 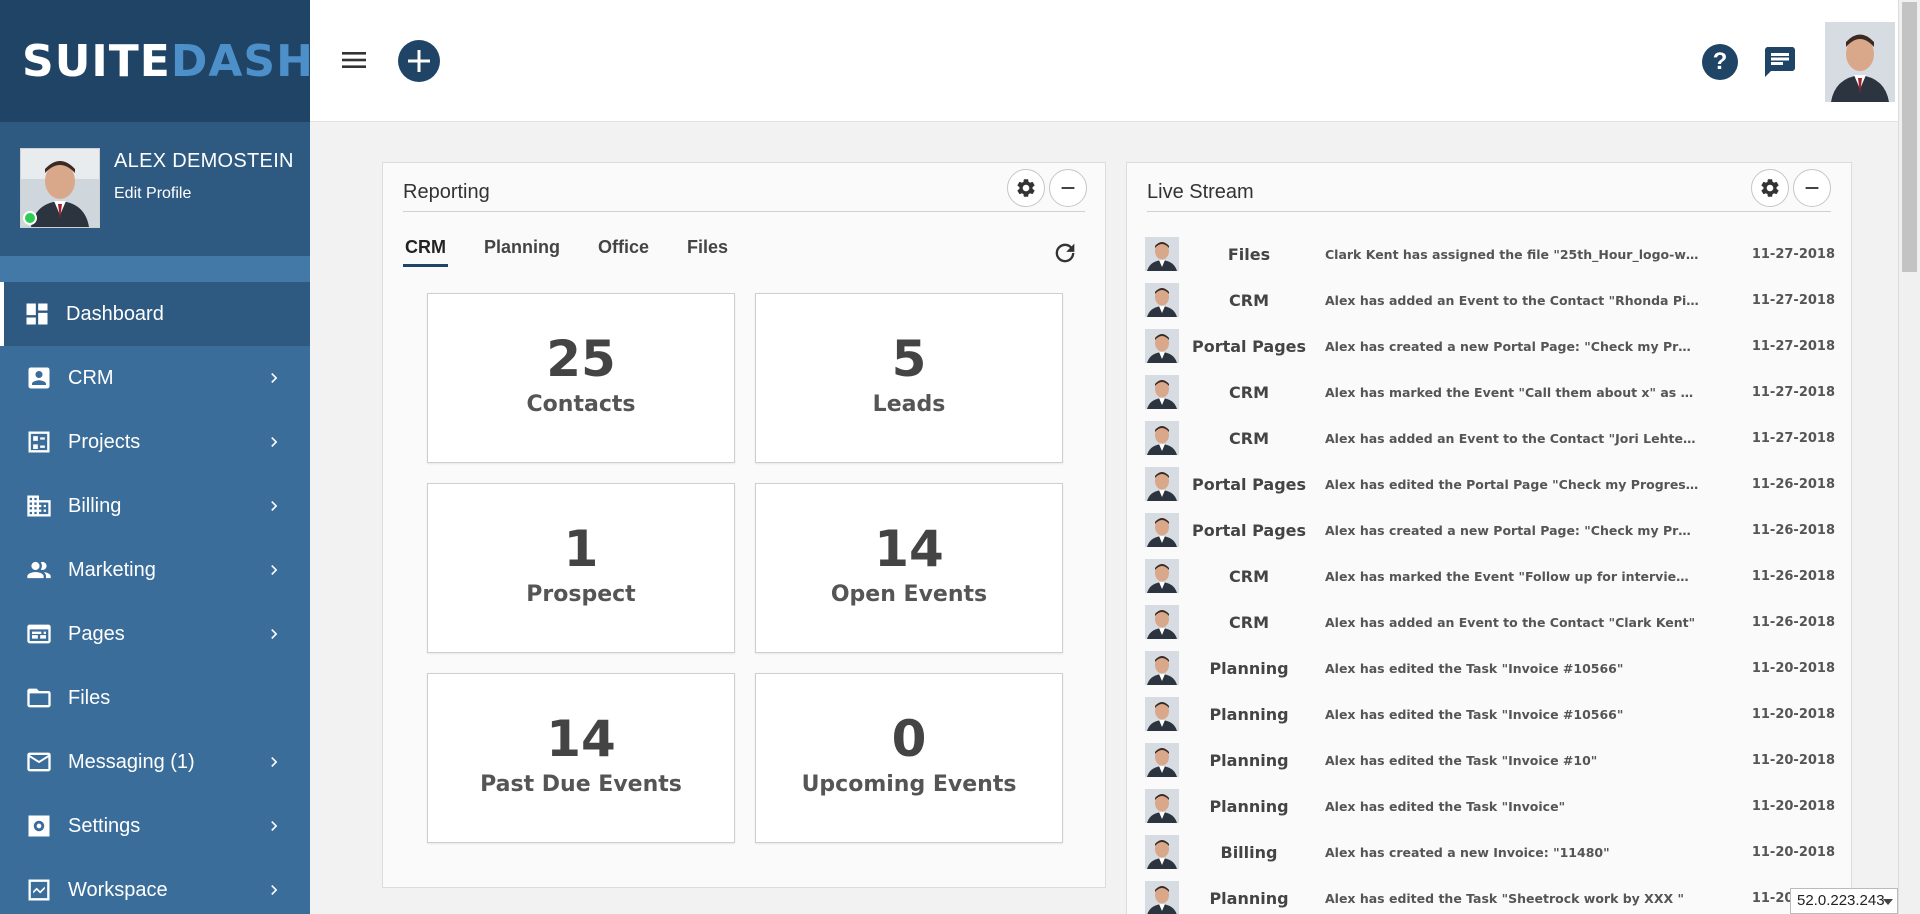 I want to click on sidebar-item-messaging: Messaging (1), so click(x=155, y=762).